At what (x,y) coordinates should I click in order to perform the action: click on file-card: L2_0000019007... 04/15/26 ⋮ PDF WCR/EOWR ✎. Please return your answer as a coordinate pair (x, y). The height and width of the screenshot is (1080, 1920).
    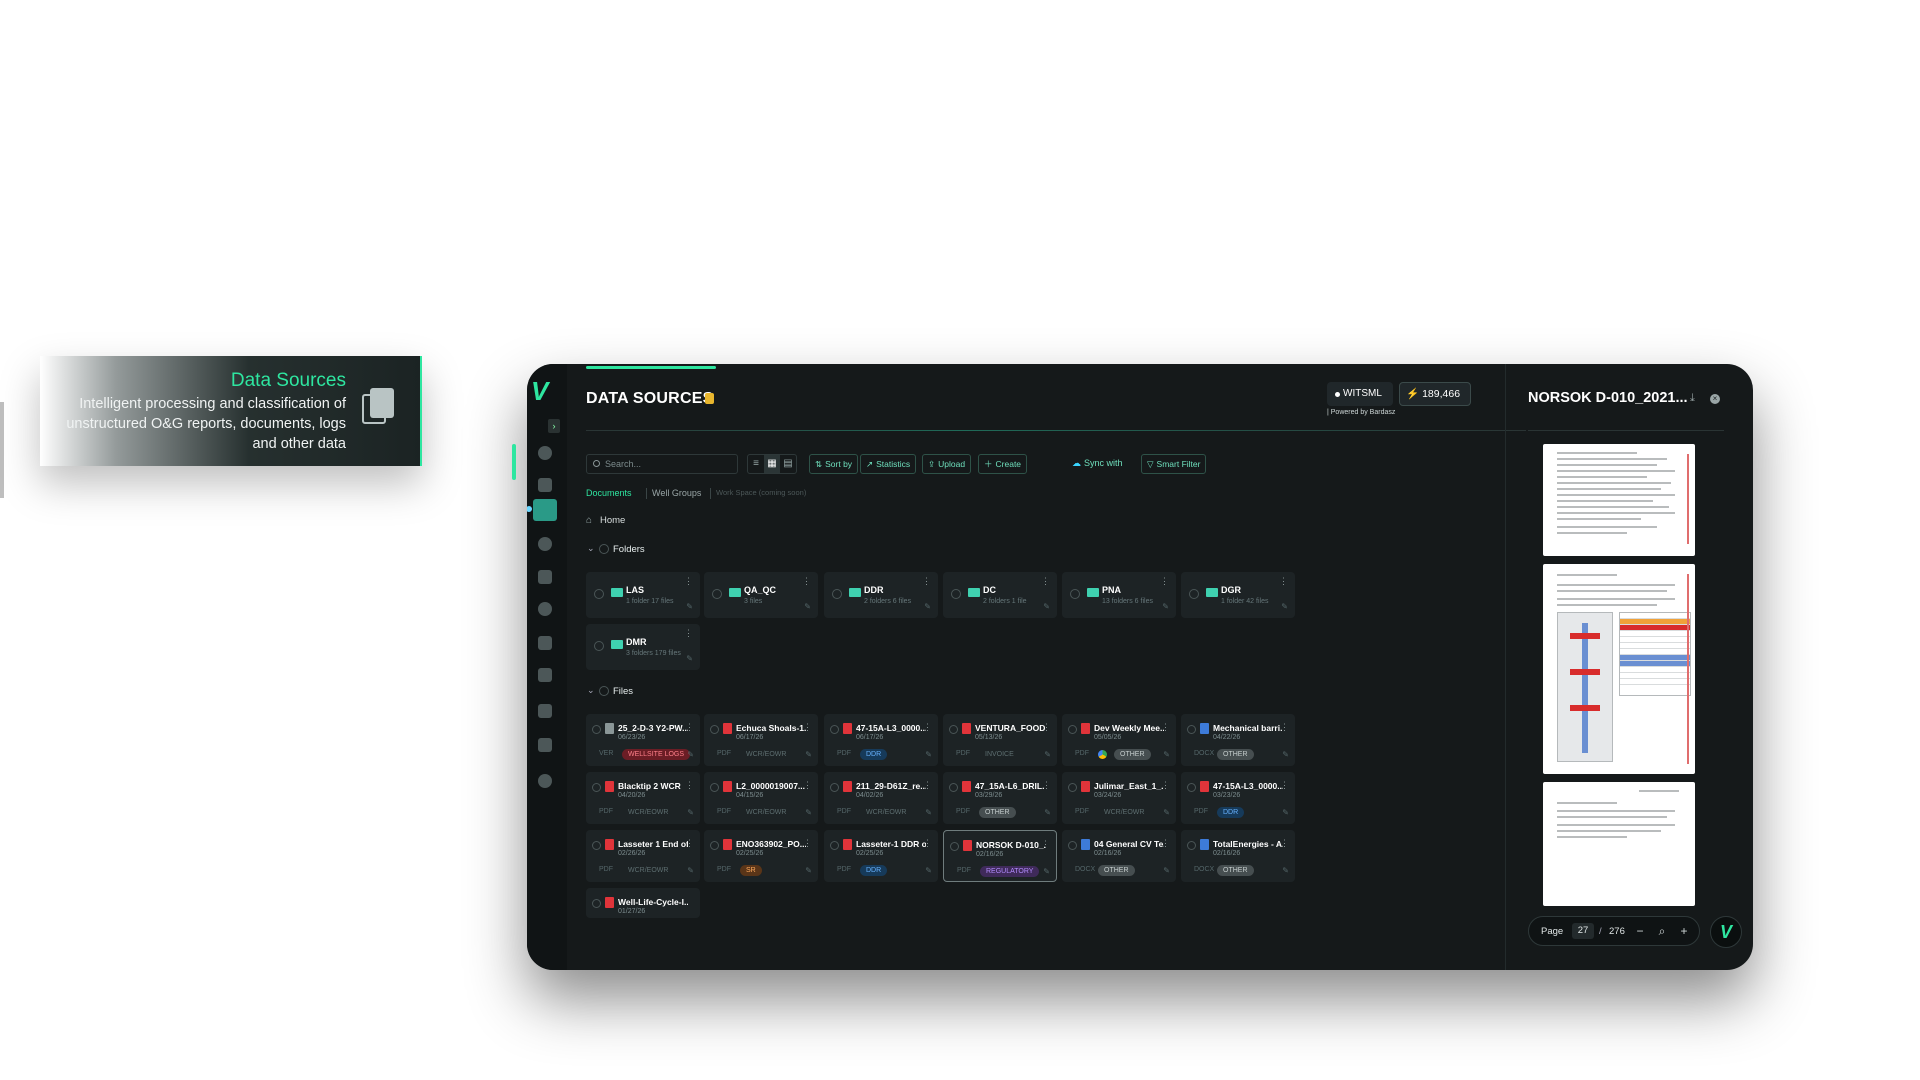
    Looking at the image, I should click on (761, 798).